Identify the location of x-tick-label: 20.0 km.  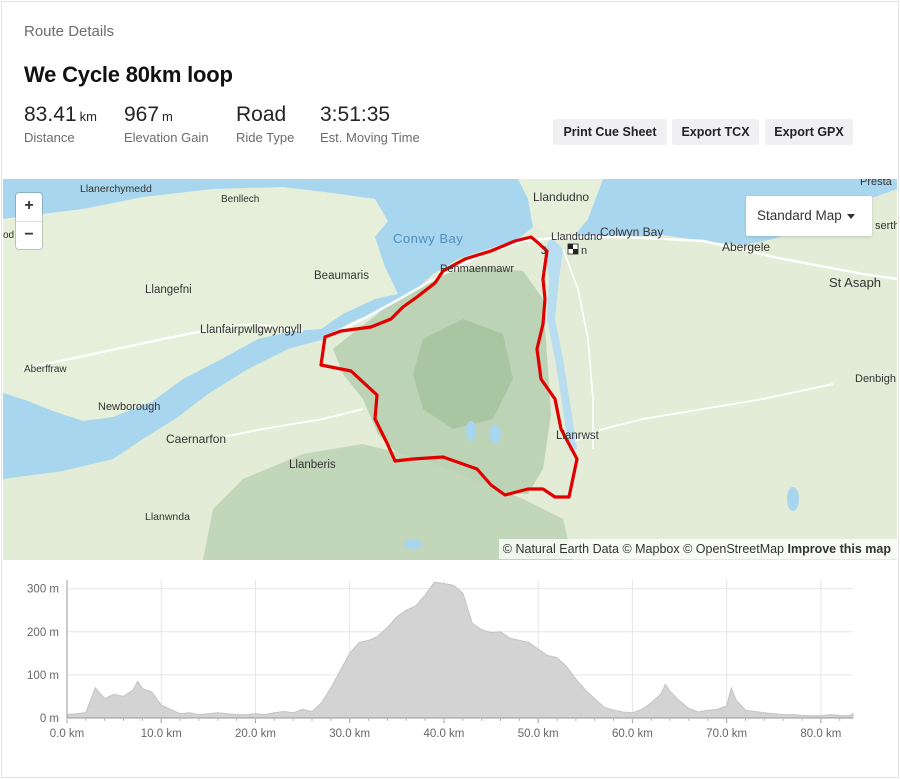
(255, 734).